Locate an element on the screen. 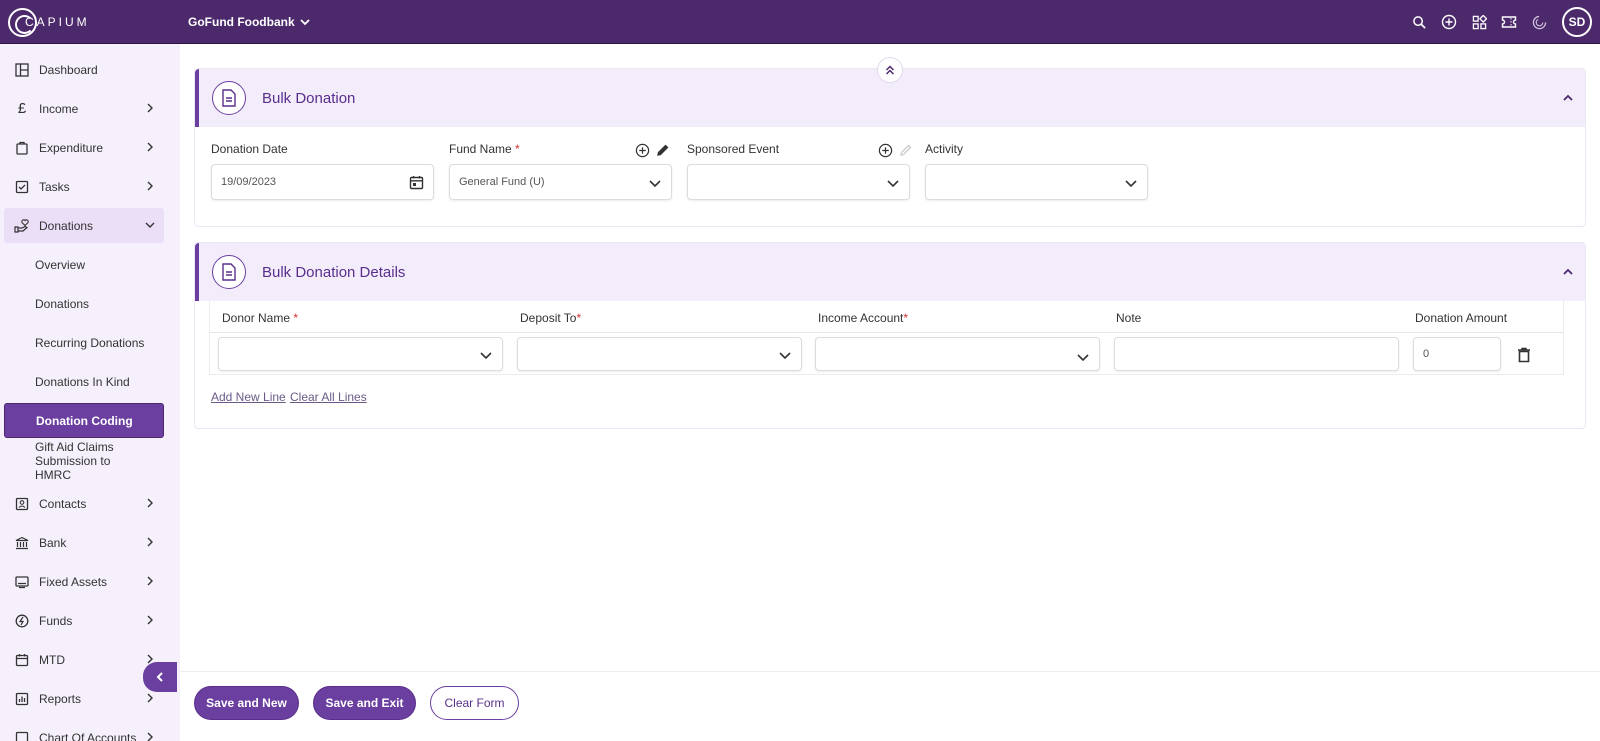 The width and height of the screenshot is (1600, 741). sidebar-subitem-overview: Overview is located at coordinates (84, 264).